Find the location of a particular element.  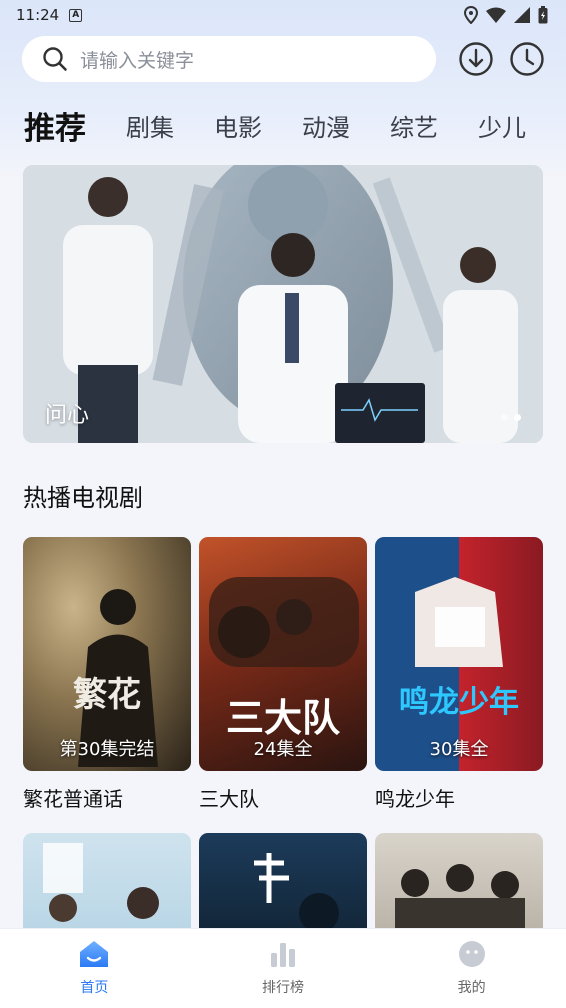

episode-badge: 24集全 is located at coordinates (283, 749).